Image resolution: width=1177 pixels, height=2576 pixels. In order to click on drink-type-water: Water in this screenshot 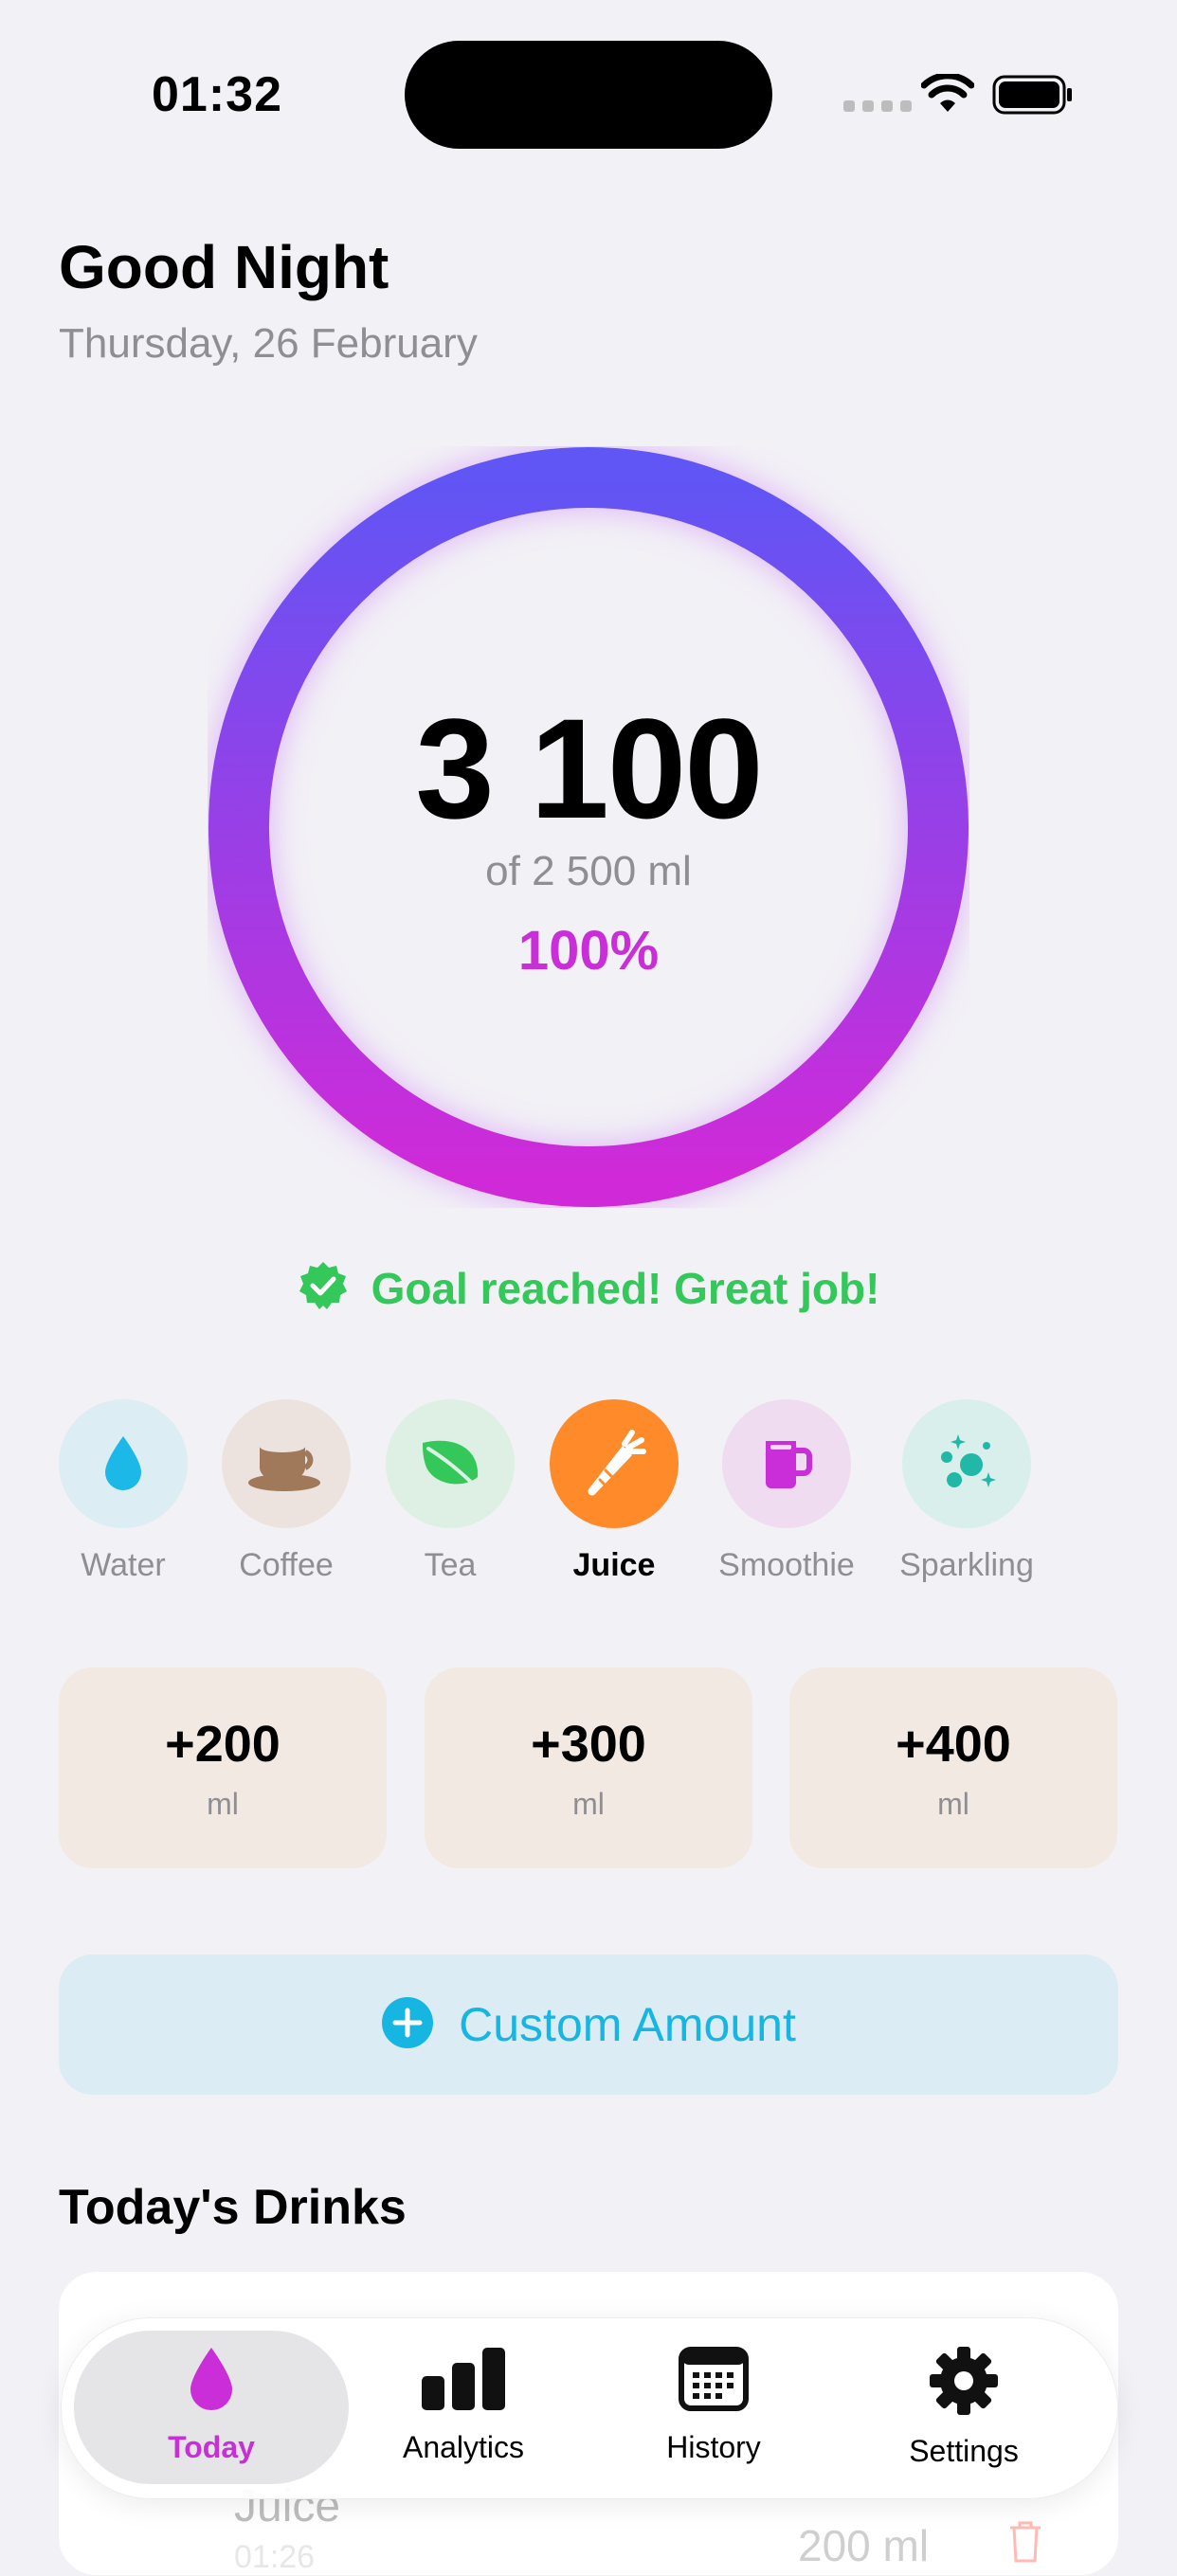, I will do `click(123, 1491)`.